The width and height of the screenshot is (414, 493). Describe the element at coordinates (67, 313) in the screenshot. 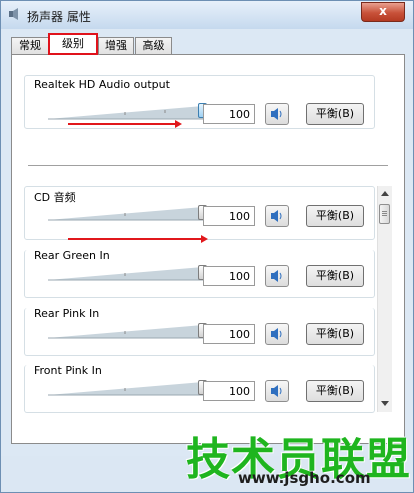

I see `device-label: Rear Pink In` at that location.